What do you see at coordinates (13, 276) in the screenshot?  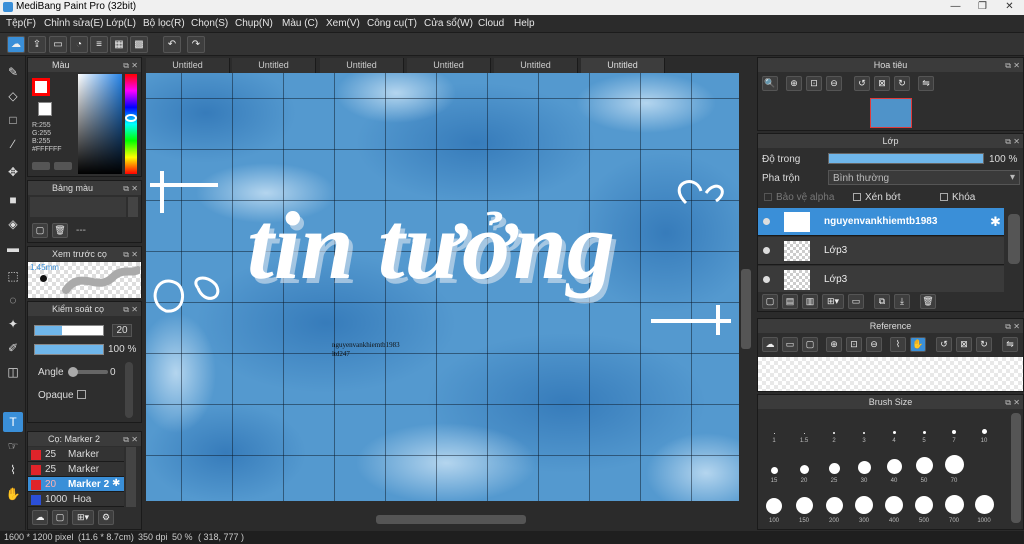 I see `select-rect-icon: ⬚` at bounding box center [13, 276].